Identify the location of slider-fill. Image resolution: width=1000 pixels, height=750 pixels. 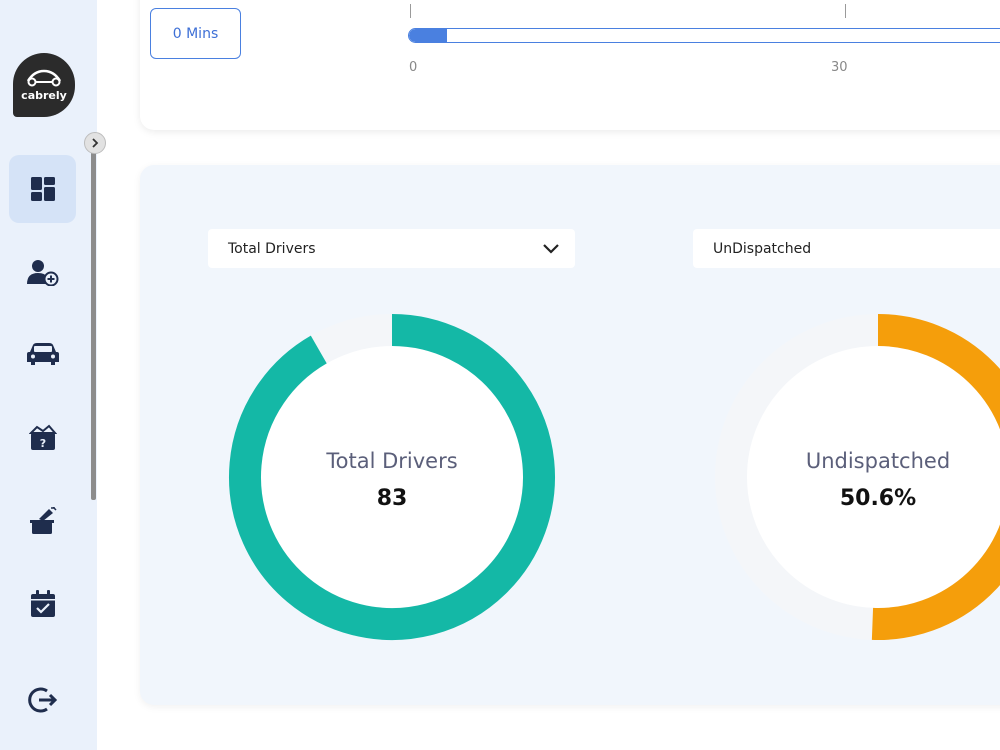
(428, 35).